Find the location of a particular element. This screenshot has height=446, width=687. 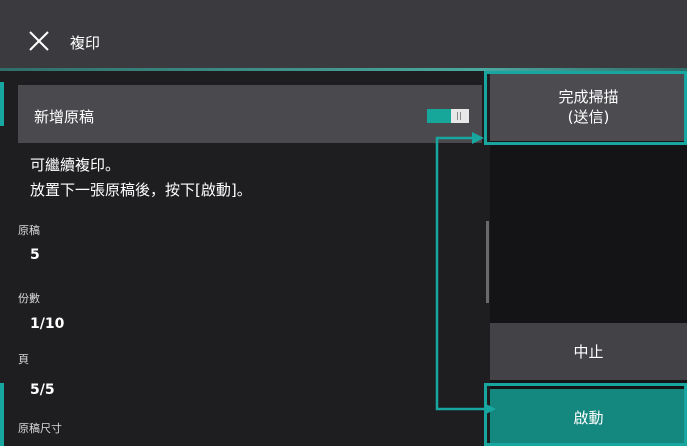

start-label: 啟動 is located at coordinates (588, 418).